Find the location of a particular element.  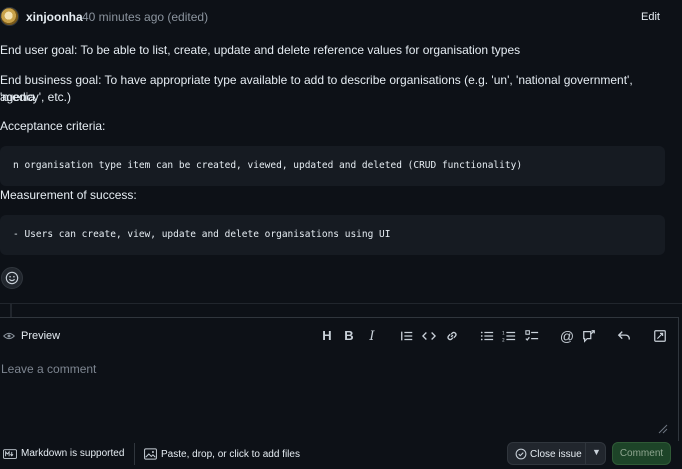

smiley-icon is located at coordinates (12, 278).